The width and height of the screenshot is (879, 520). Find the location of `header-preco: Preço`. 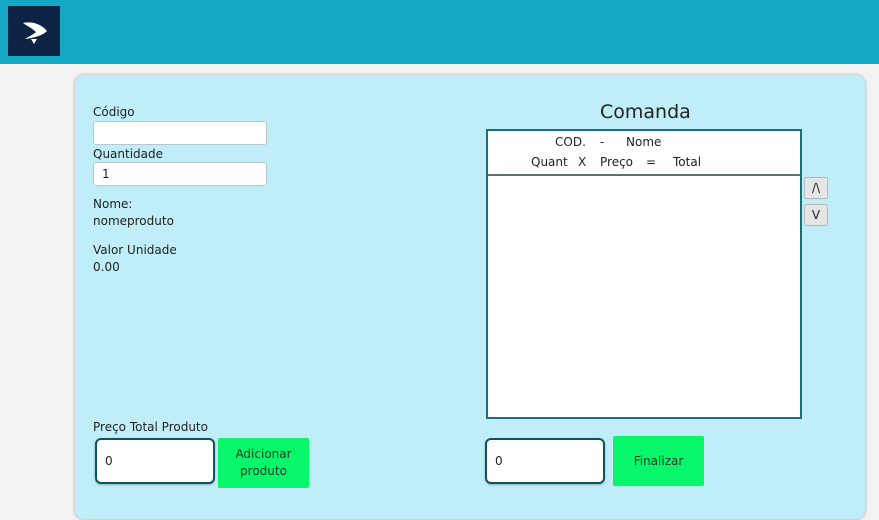

header-preco: Preço is located at coordinates (617, 162).